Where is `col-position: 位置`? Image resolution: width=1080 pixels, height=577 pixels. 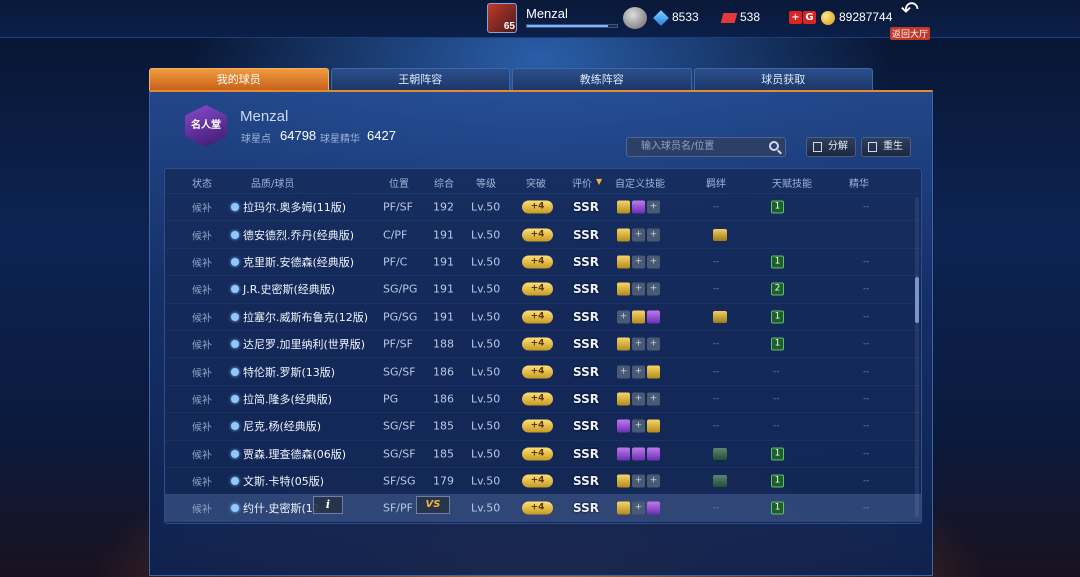 col-position: 位置 is located at coordinates (399, 182).